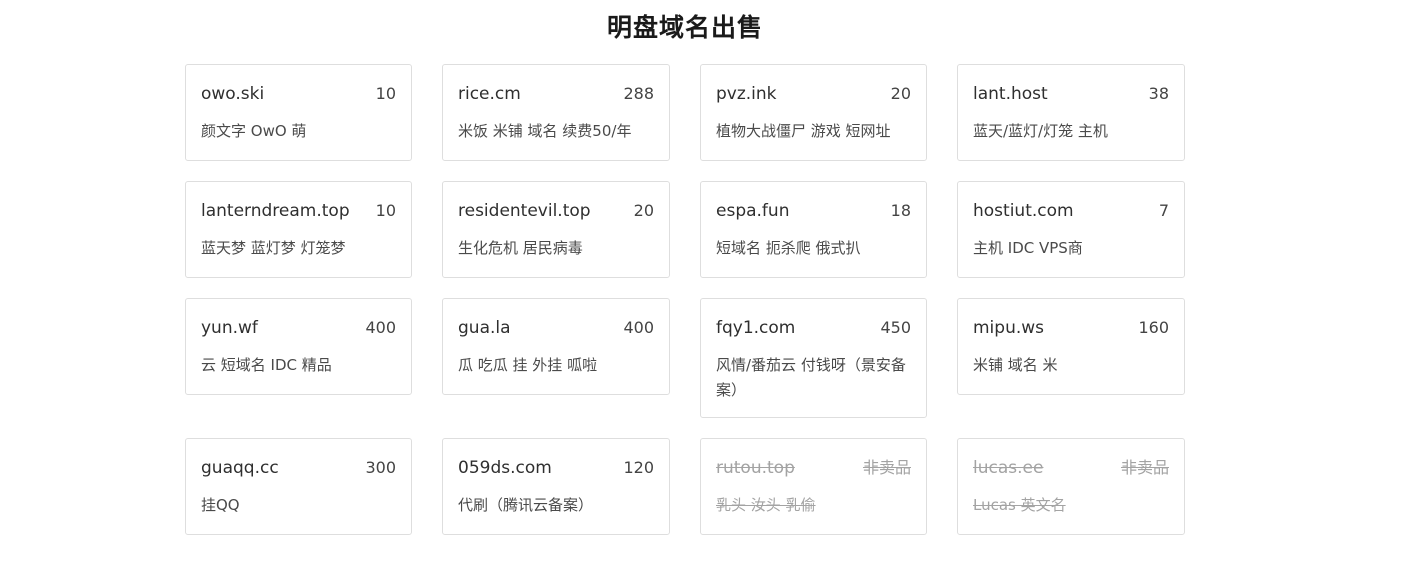  Describe the element at coordinates (813, 229) in the screenshot. I see `domain-card: espa.fun 18 短域名 扼杀爬 俄式扒` at that location.